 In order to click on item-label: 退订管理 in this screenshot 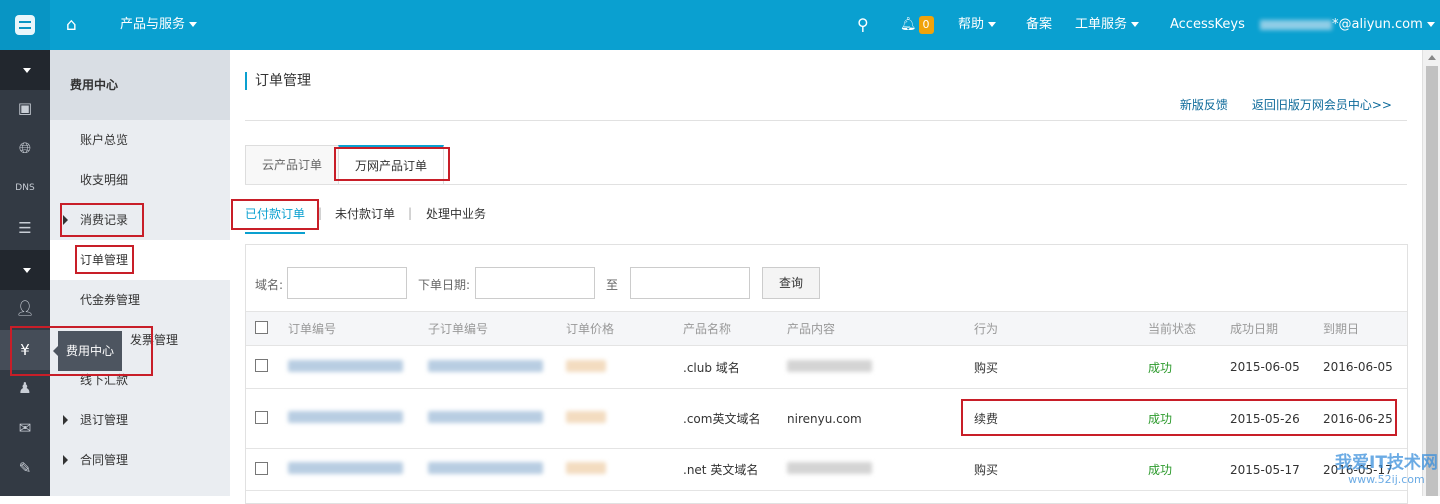, I will do `click(104, 420)`.